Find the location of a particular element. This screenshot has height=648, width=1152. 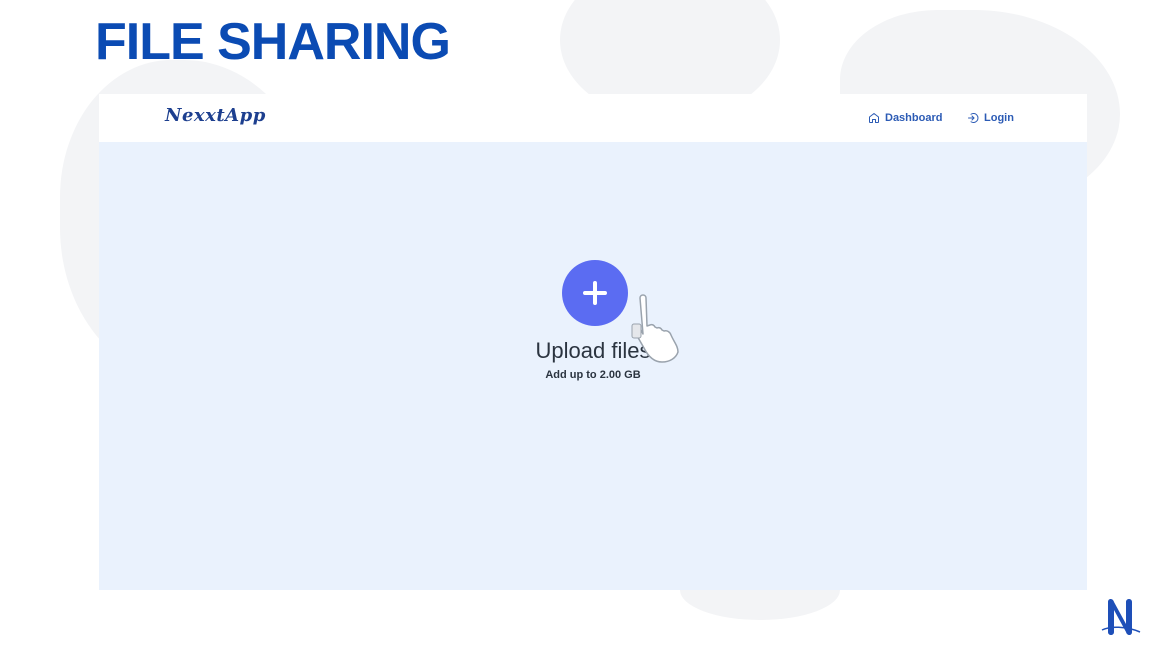

upload-title: Upload files is located at coordinates (593, 350).